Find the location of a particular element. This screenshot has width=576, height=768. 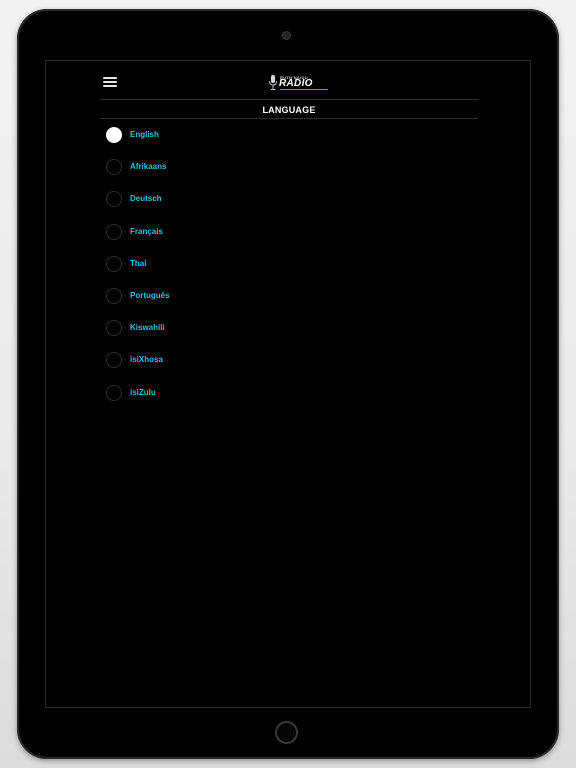

page-title: LANGUAGE is located at coordinates (289, 110).